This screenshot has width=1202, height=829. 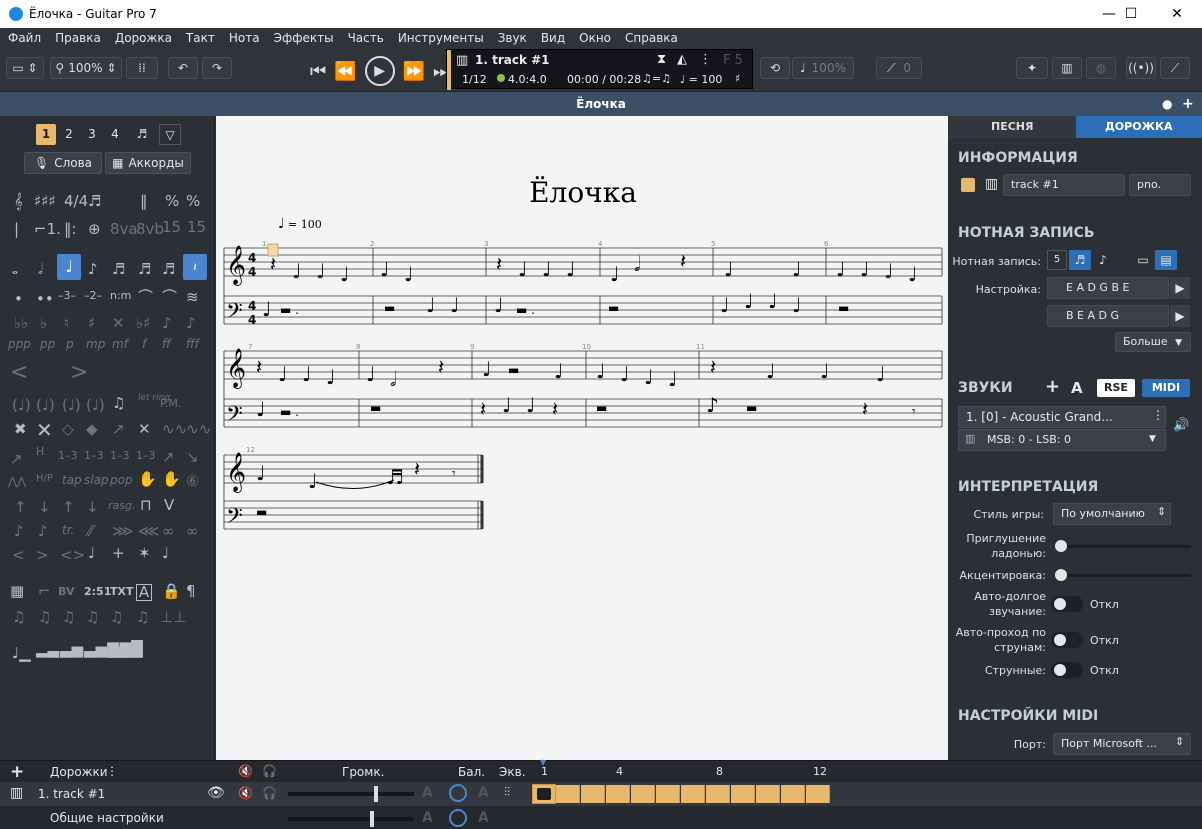 I want to click on fast-forward-icon: ⏩, so click(x=414, y=71).